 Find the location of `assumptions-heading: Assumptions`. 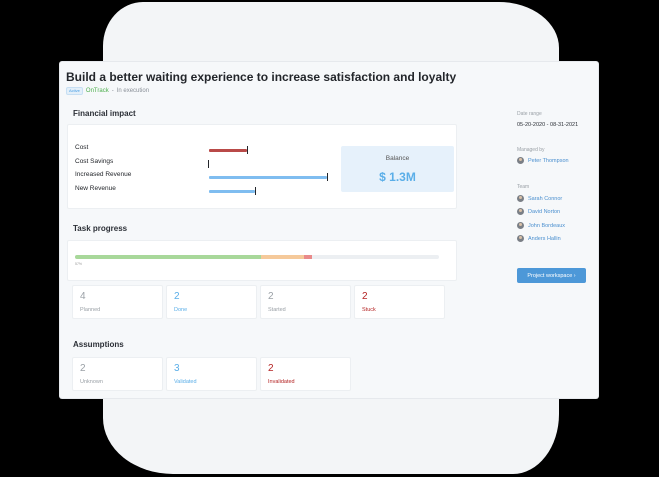

assumptions-heading: Assumptions is located at coordinates (98, 344).